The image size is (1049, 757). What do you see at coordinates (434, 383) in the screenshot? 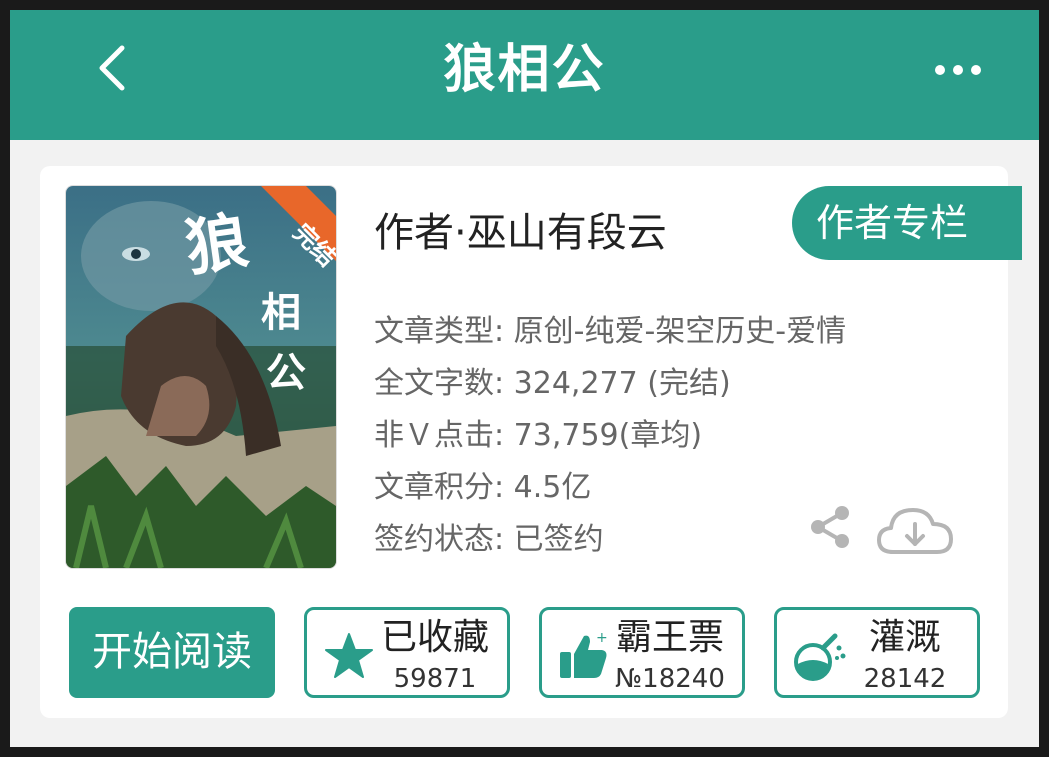
I see `meta-label: 全文字数` at bounding box center [434, 383].